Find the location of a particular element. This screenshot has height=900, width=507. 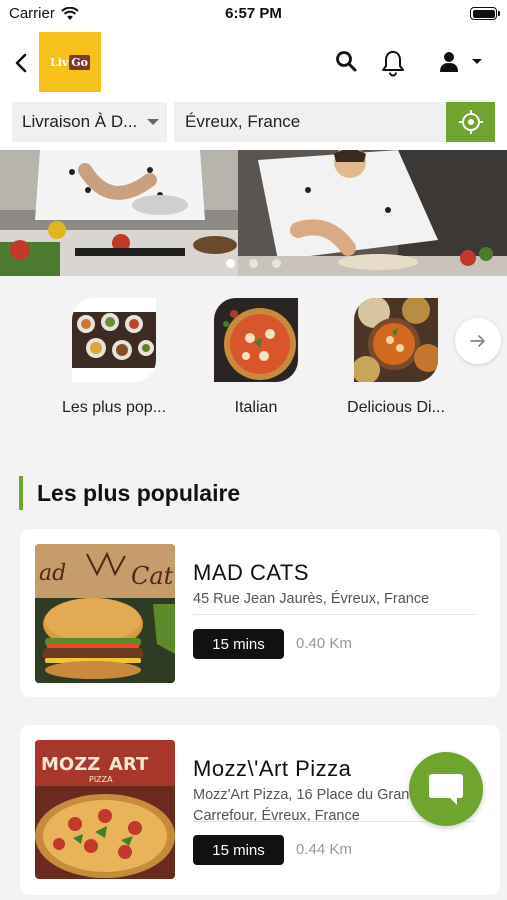

carousel-dots is located at coordinates (253, 263).